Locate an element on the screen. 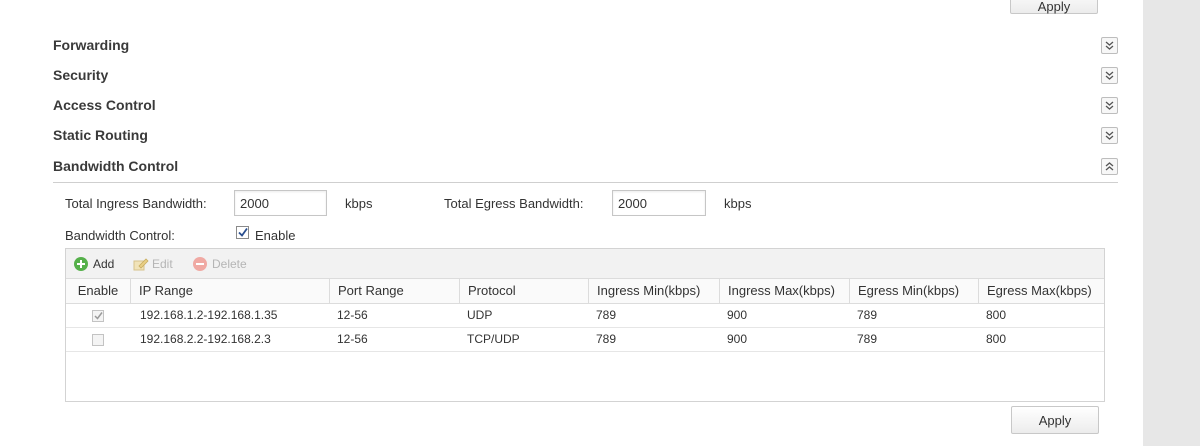 The image size is (1200, 446). bandwidth-control-label: Bandwidth Control: is located at coordinates (120, 235).